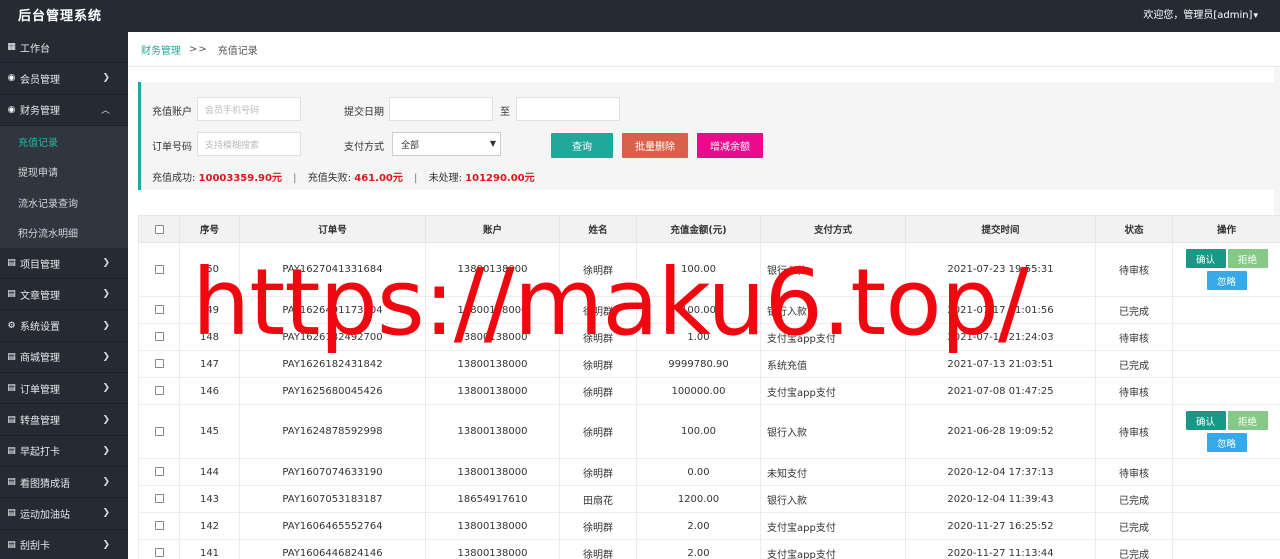 Image resolution: width=1280 pixels, height=559 pixels. What do you see at coordinates (1226, 269) in the screenshot?
I see `cell-actions: 确认 拒绝忽略` at bounding box center [1226, 269].